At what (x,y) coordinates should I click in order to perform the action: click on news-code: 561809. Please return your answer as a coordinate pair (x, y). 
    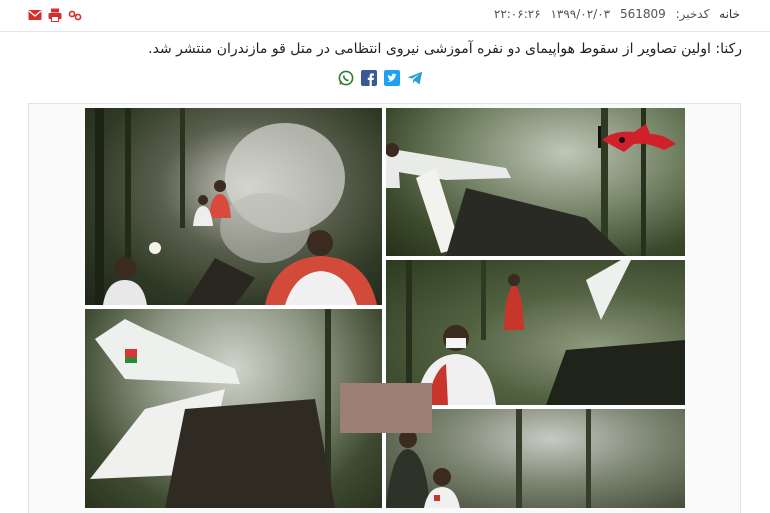
    Looking at the image, I should click on (642, 14).